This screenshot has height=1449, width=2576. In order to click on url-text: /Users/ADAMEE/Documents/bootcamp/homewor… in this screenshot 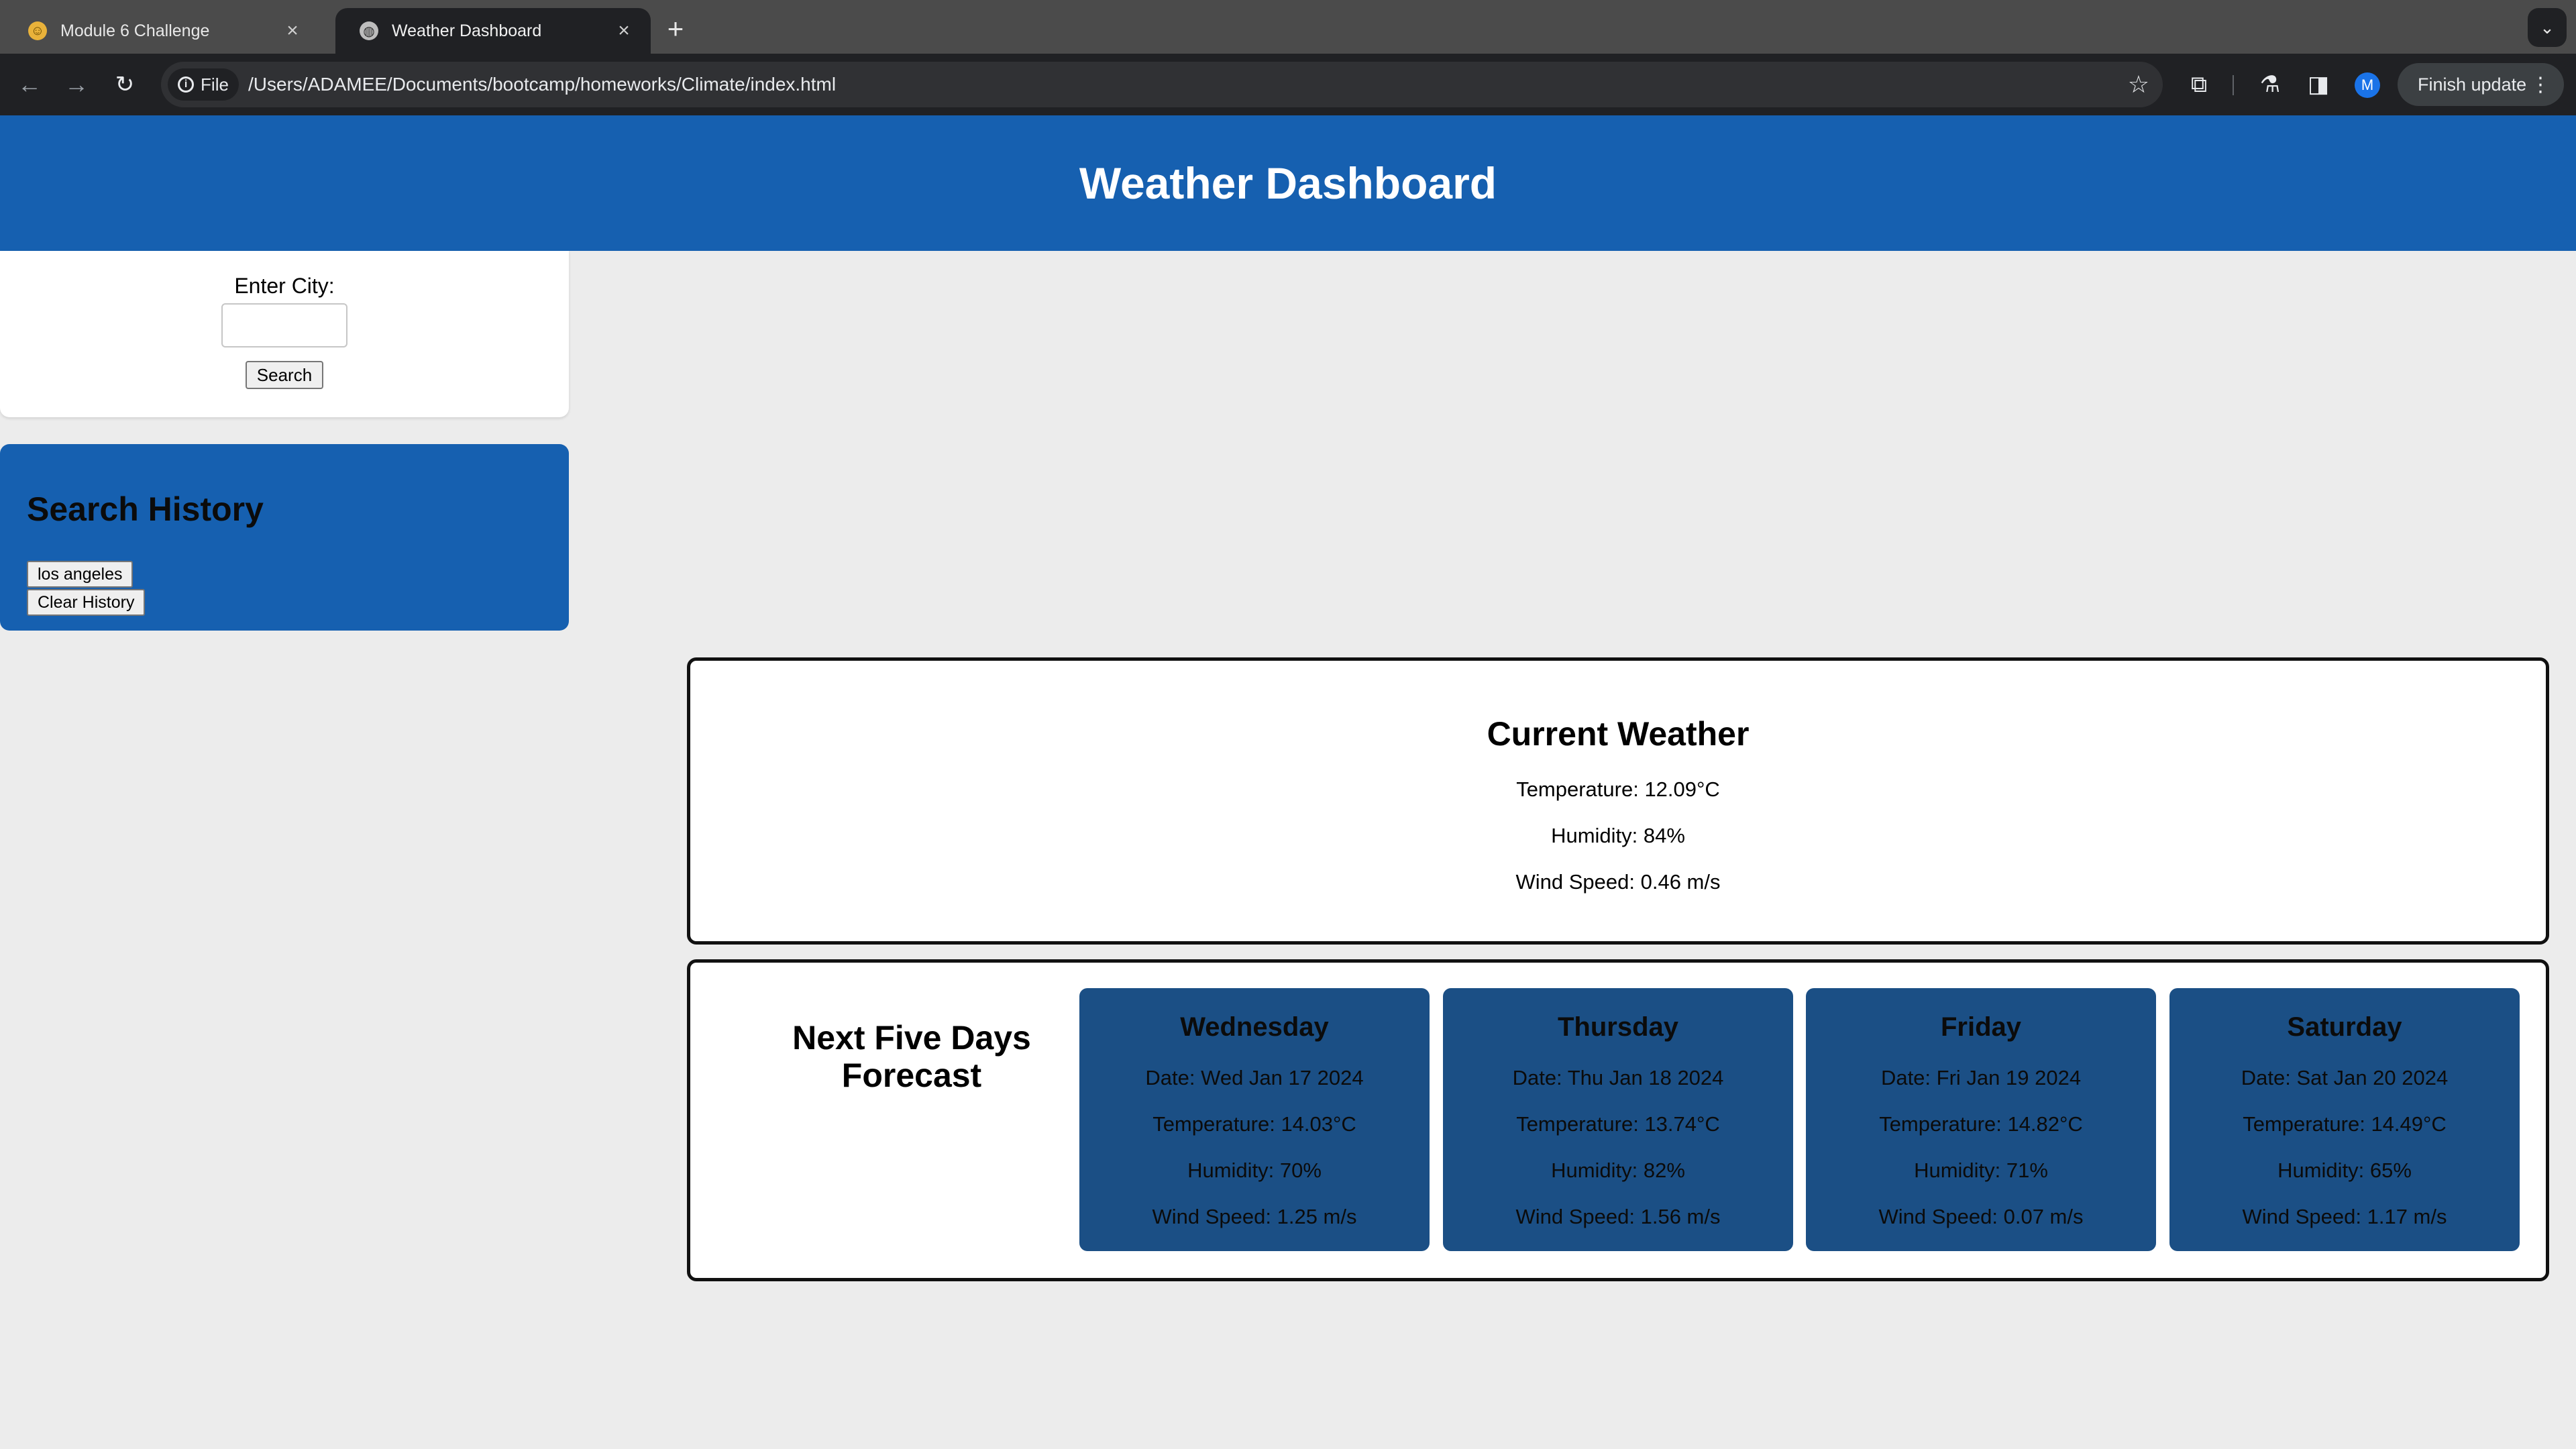, I will do `click(542, 84)`.